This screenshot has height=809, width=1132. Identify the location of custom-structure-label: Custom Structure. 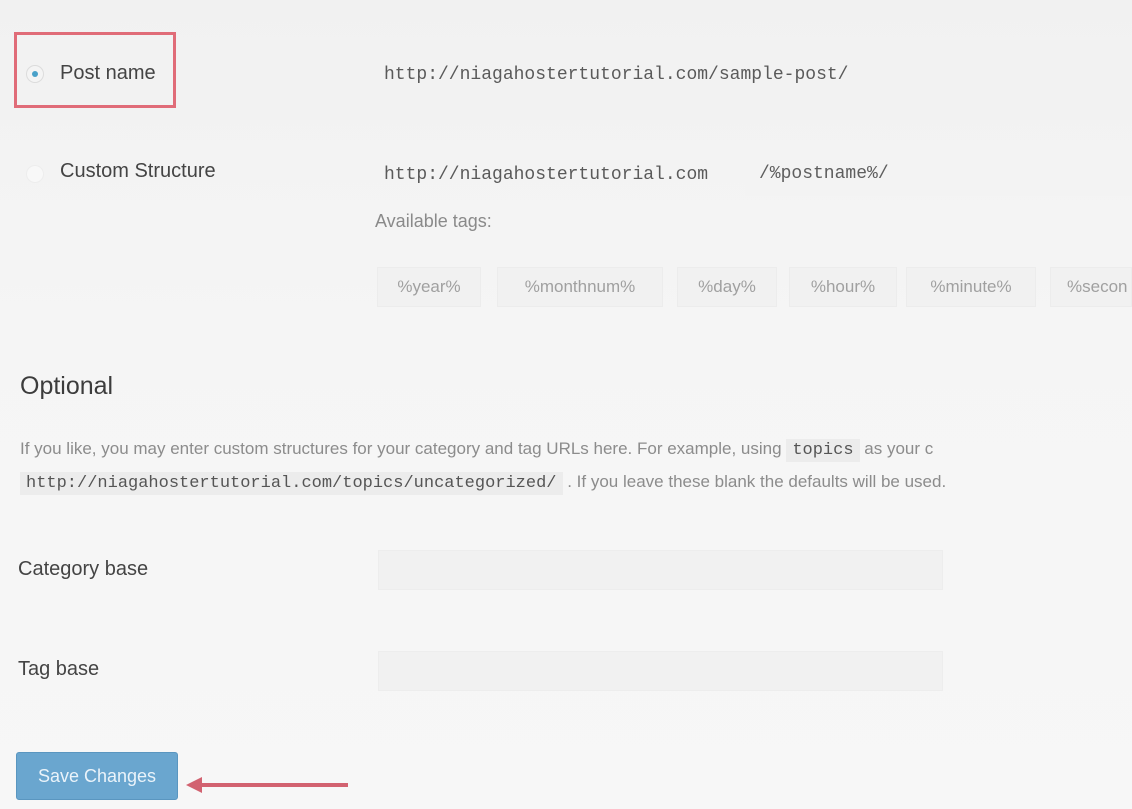
(138, 171).